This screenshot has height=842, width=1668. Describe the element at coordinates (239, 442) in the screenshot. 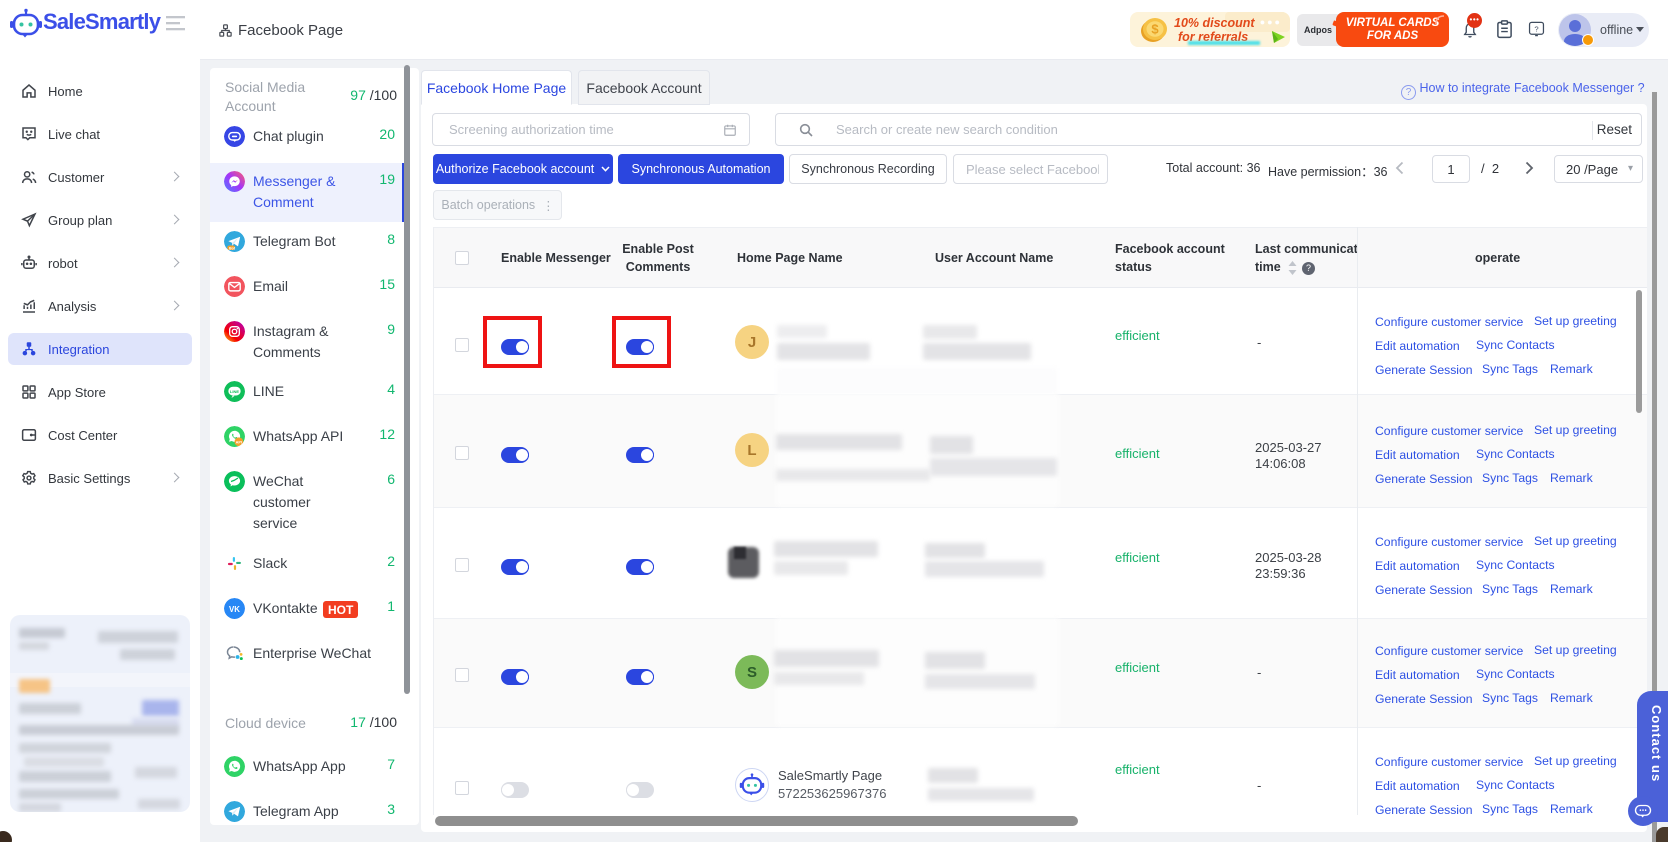

I see `svg-text: API` at that location.